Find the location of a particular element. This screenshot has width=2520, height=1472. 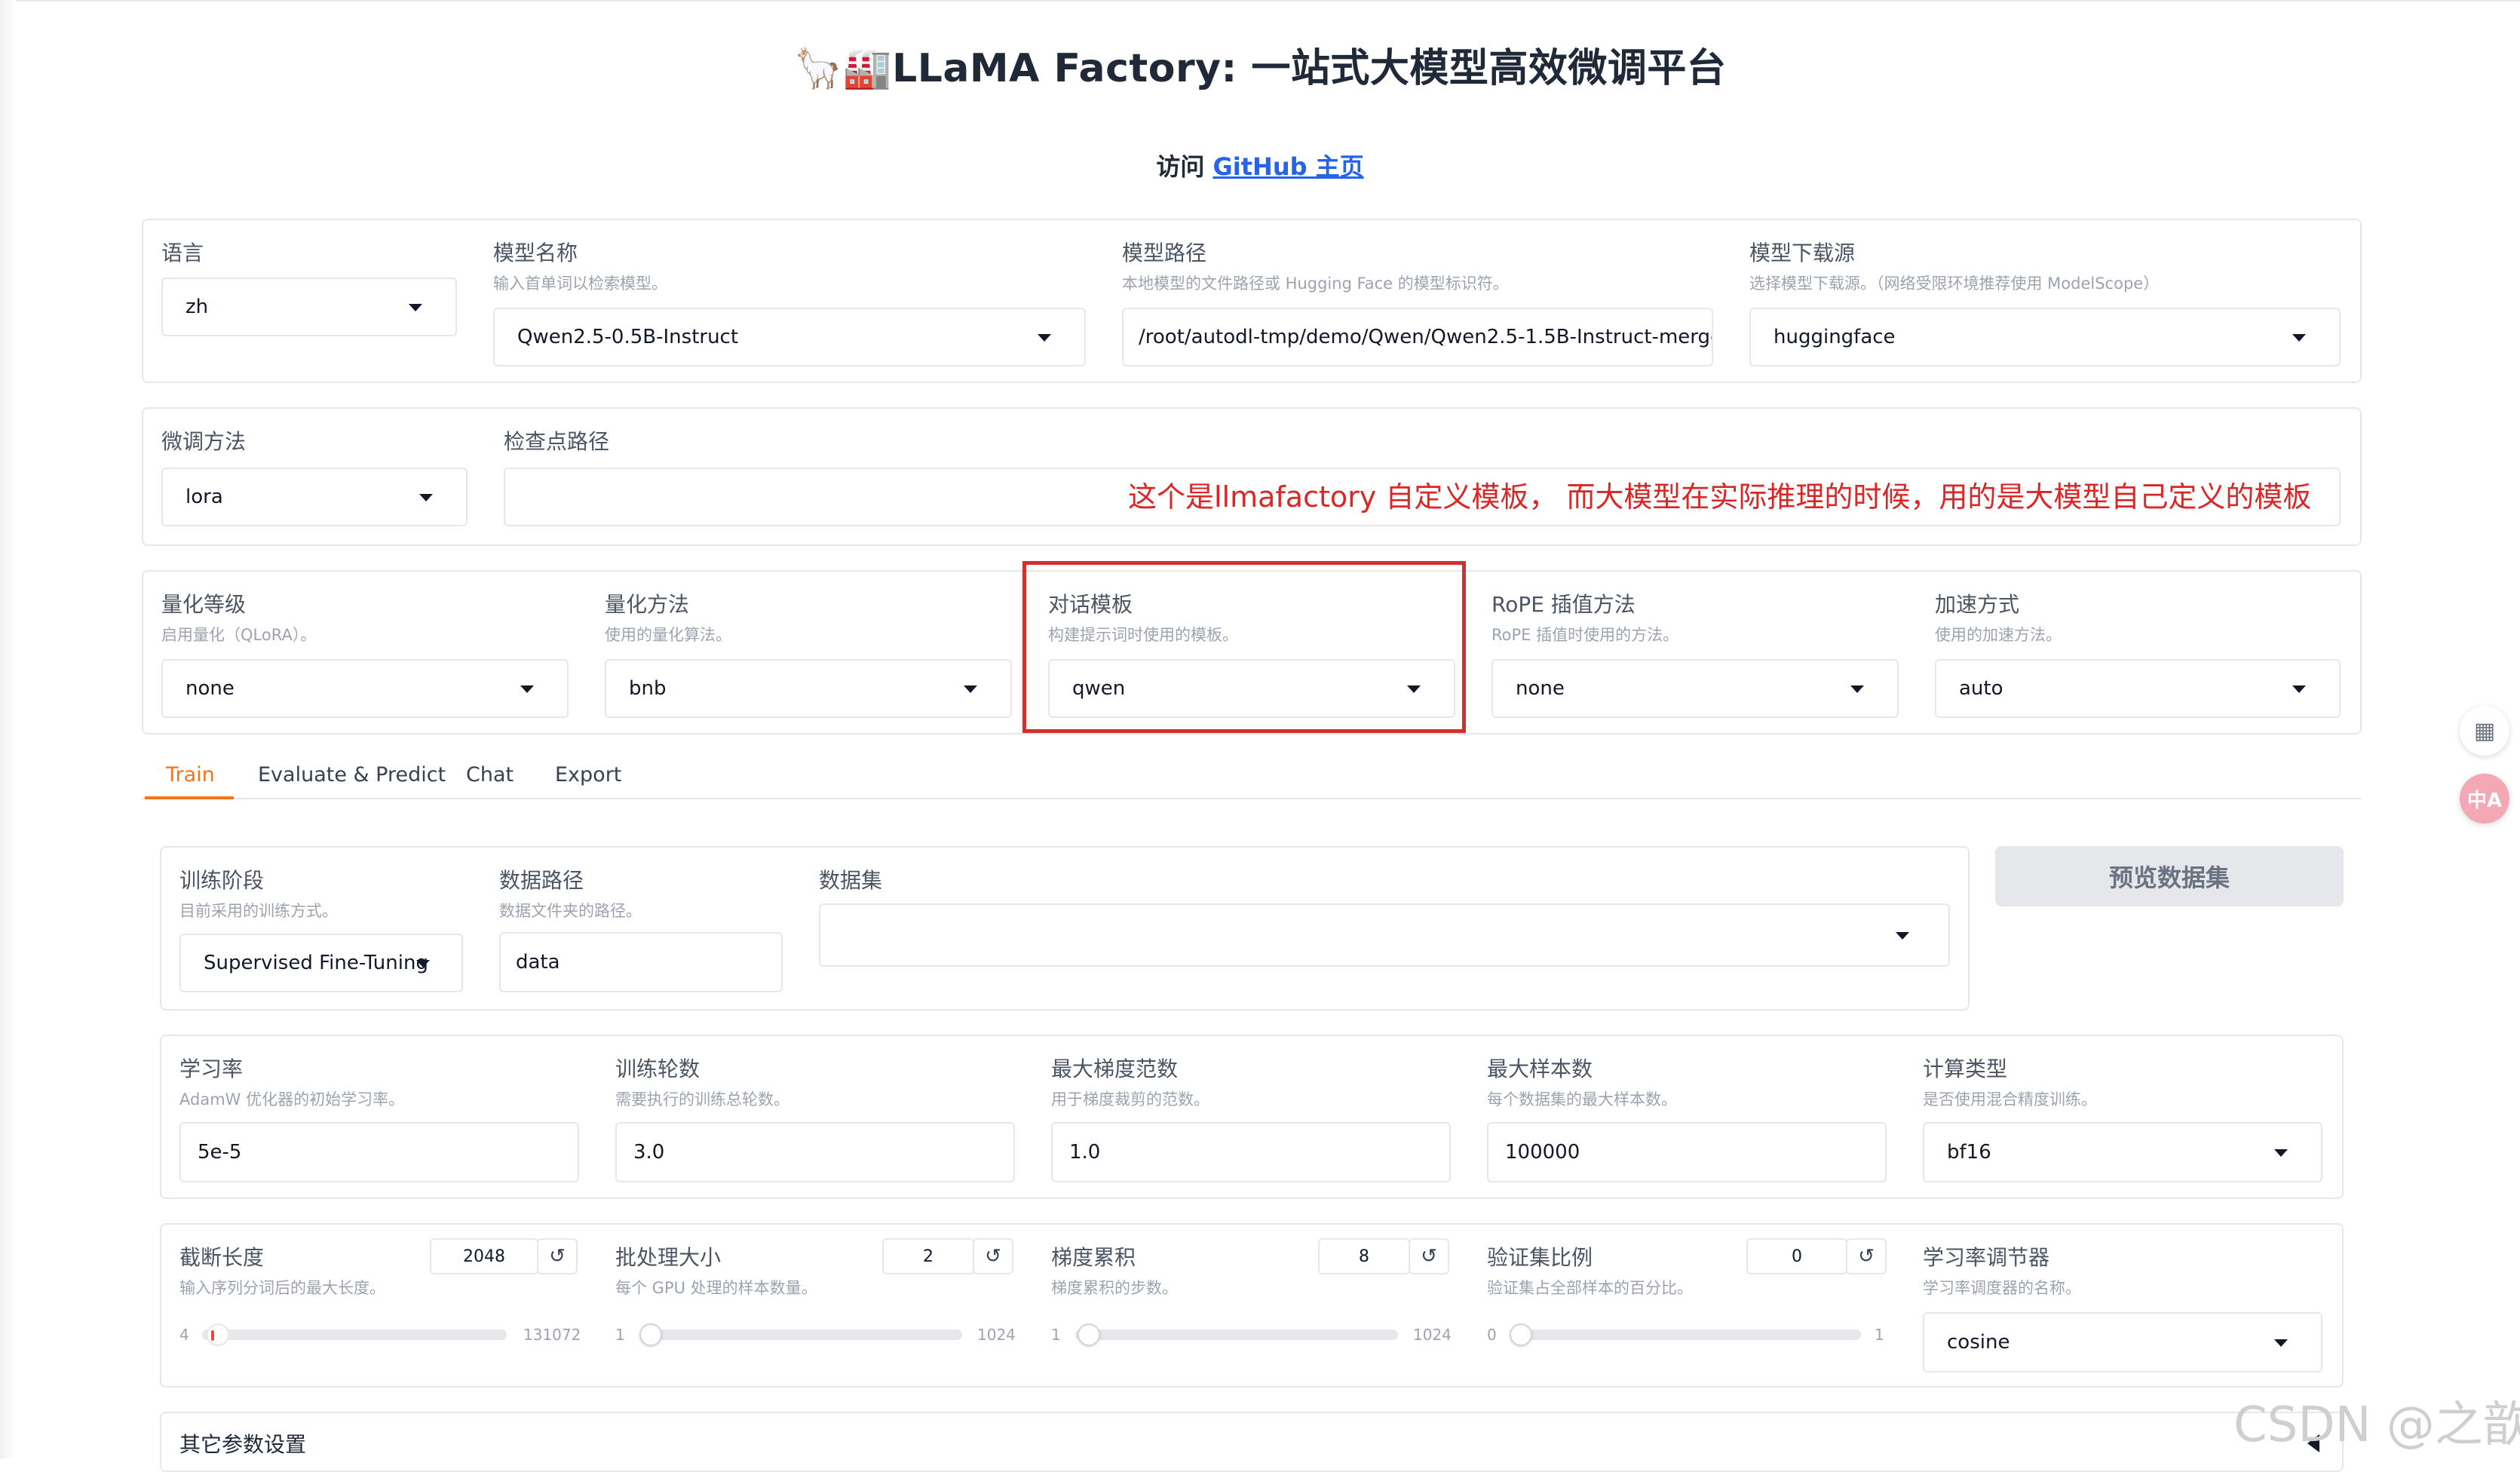

cutoff-slider is located at coordinates (354, 1334).